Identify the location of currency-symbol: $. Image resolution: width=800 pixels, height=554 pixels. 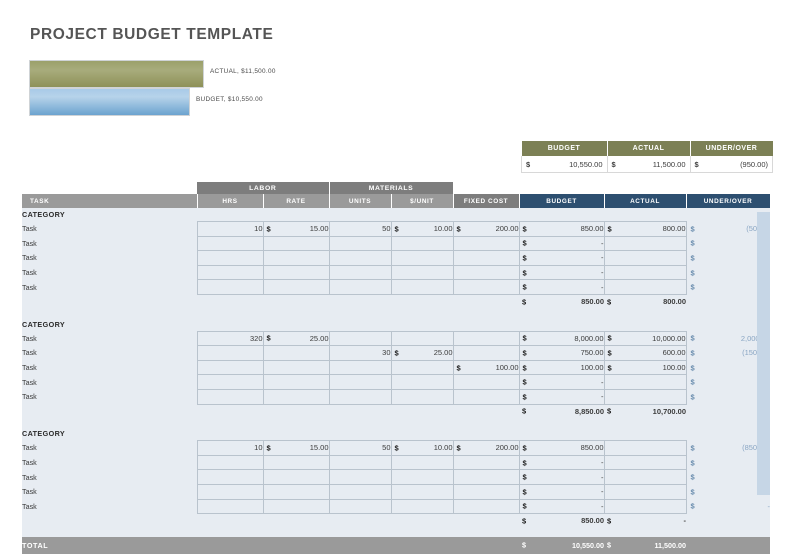
(609, 302).